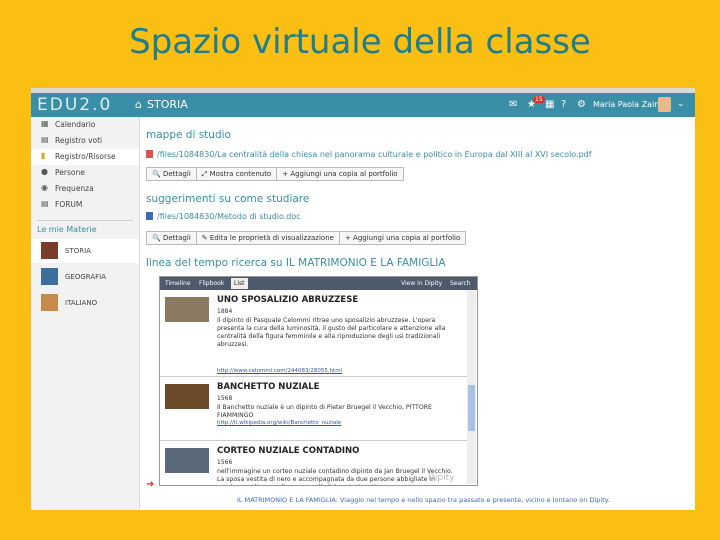  What do you see at coordinates (271, 238) in the screenshot?
I see `button-label: Edita le proprietà di visualizzazione` at bounding box center [271, 238].